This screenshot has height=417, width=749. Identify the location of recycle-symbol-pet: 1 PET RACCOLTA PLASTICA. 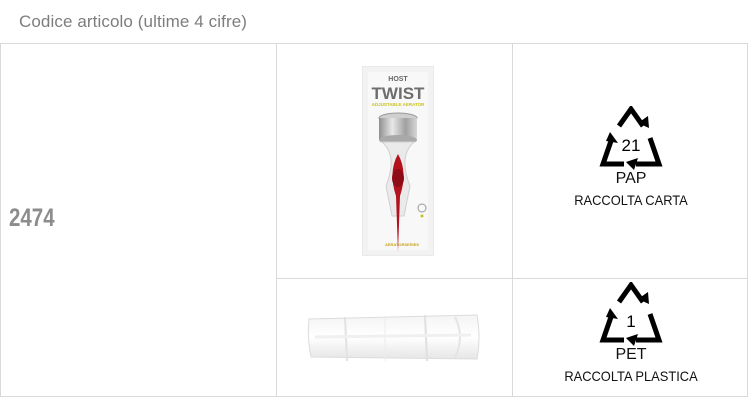
(631, 333).